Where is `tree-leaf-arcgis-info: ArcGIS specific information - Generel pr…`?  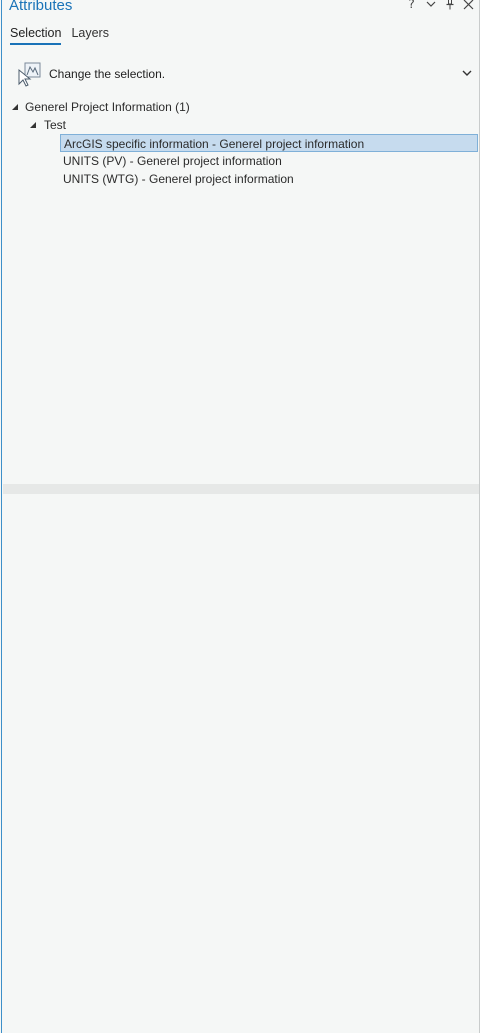 tree-leaf-arcgis-info: ArcGIS specific information - Generel pr… is located at coordinates (269, 143).